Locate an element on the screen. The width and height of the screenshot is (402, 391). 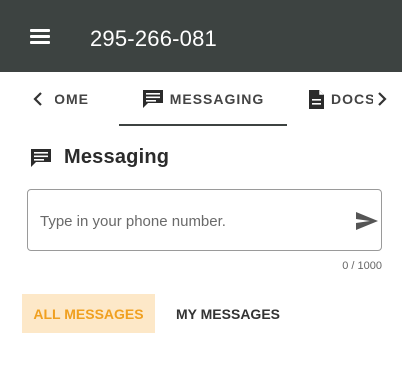
tab-viewport: HOME MESSAGING is located at coordinates (214, 99).